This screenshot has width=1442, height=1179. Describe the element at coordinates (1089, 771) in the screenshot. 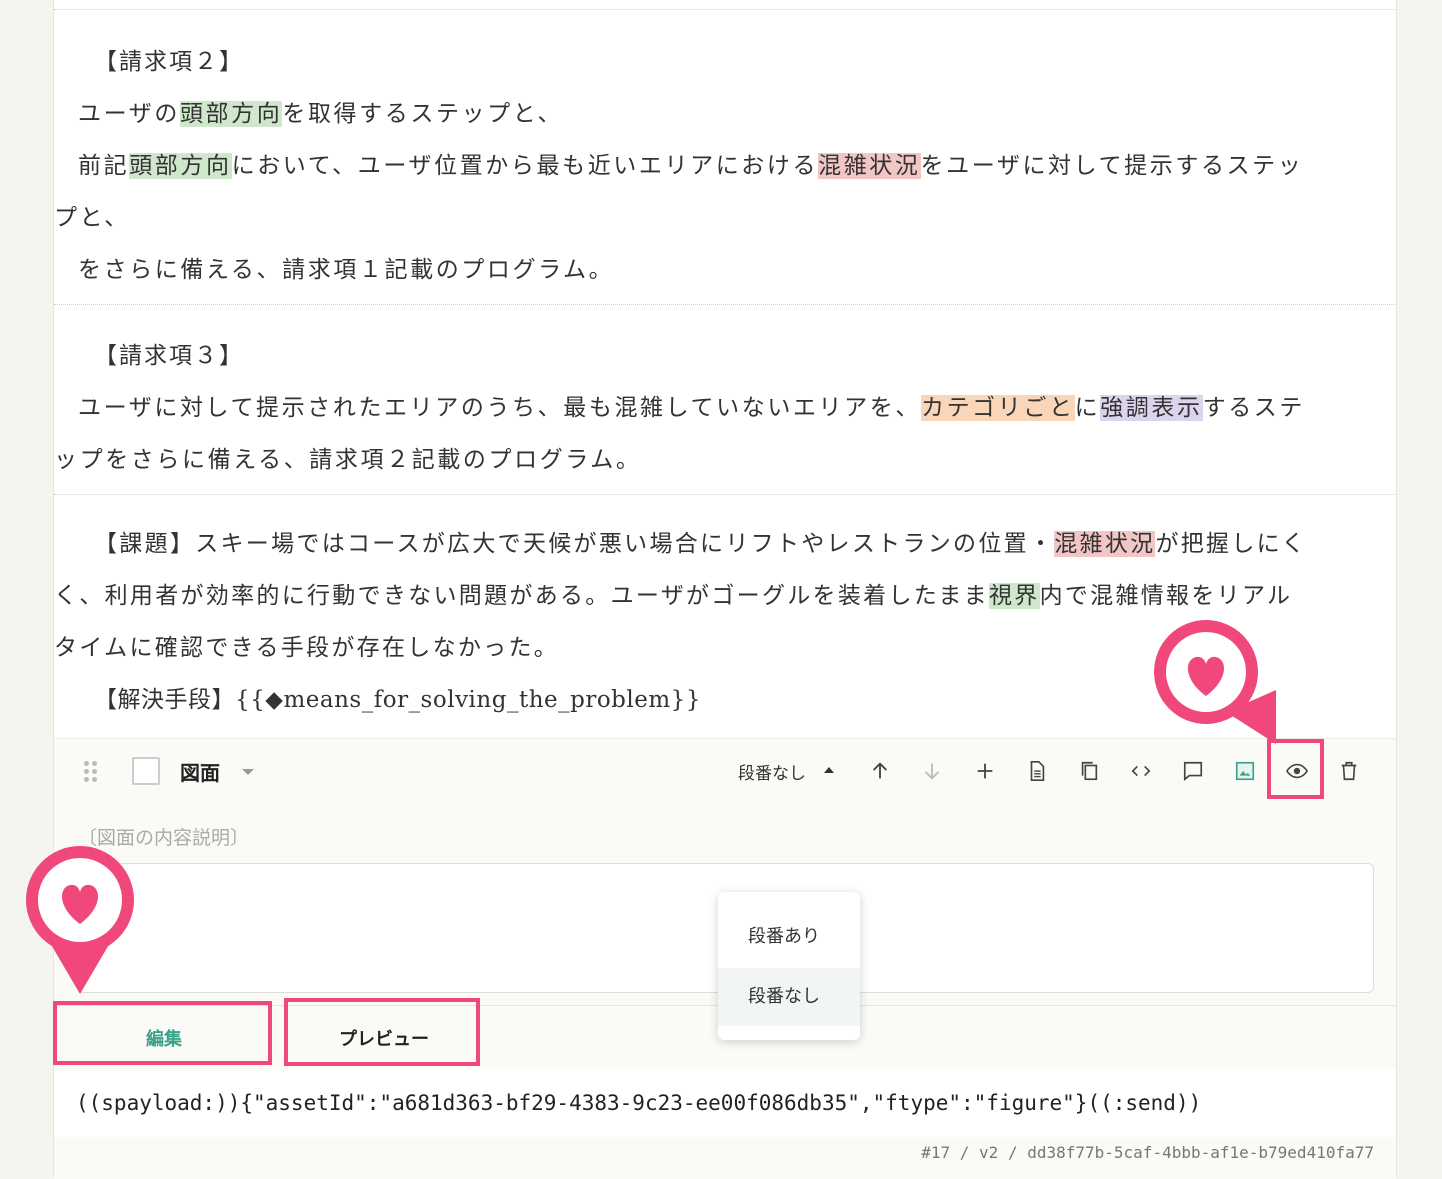

I see `copy-icon` at that location.